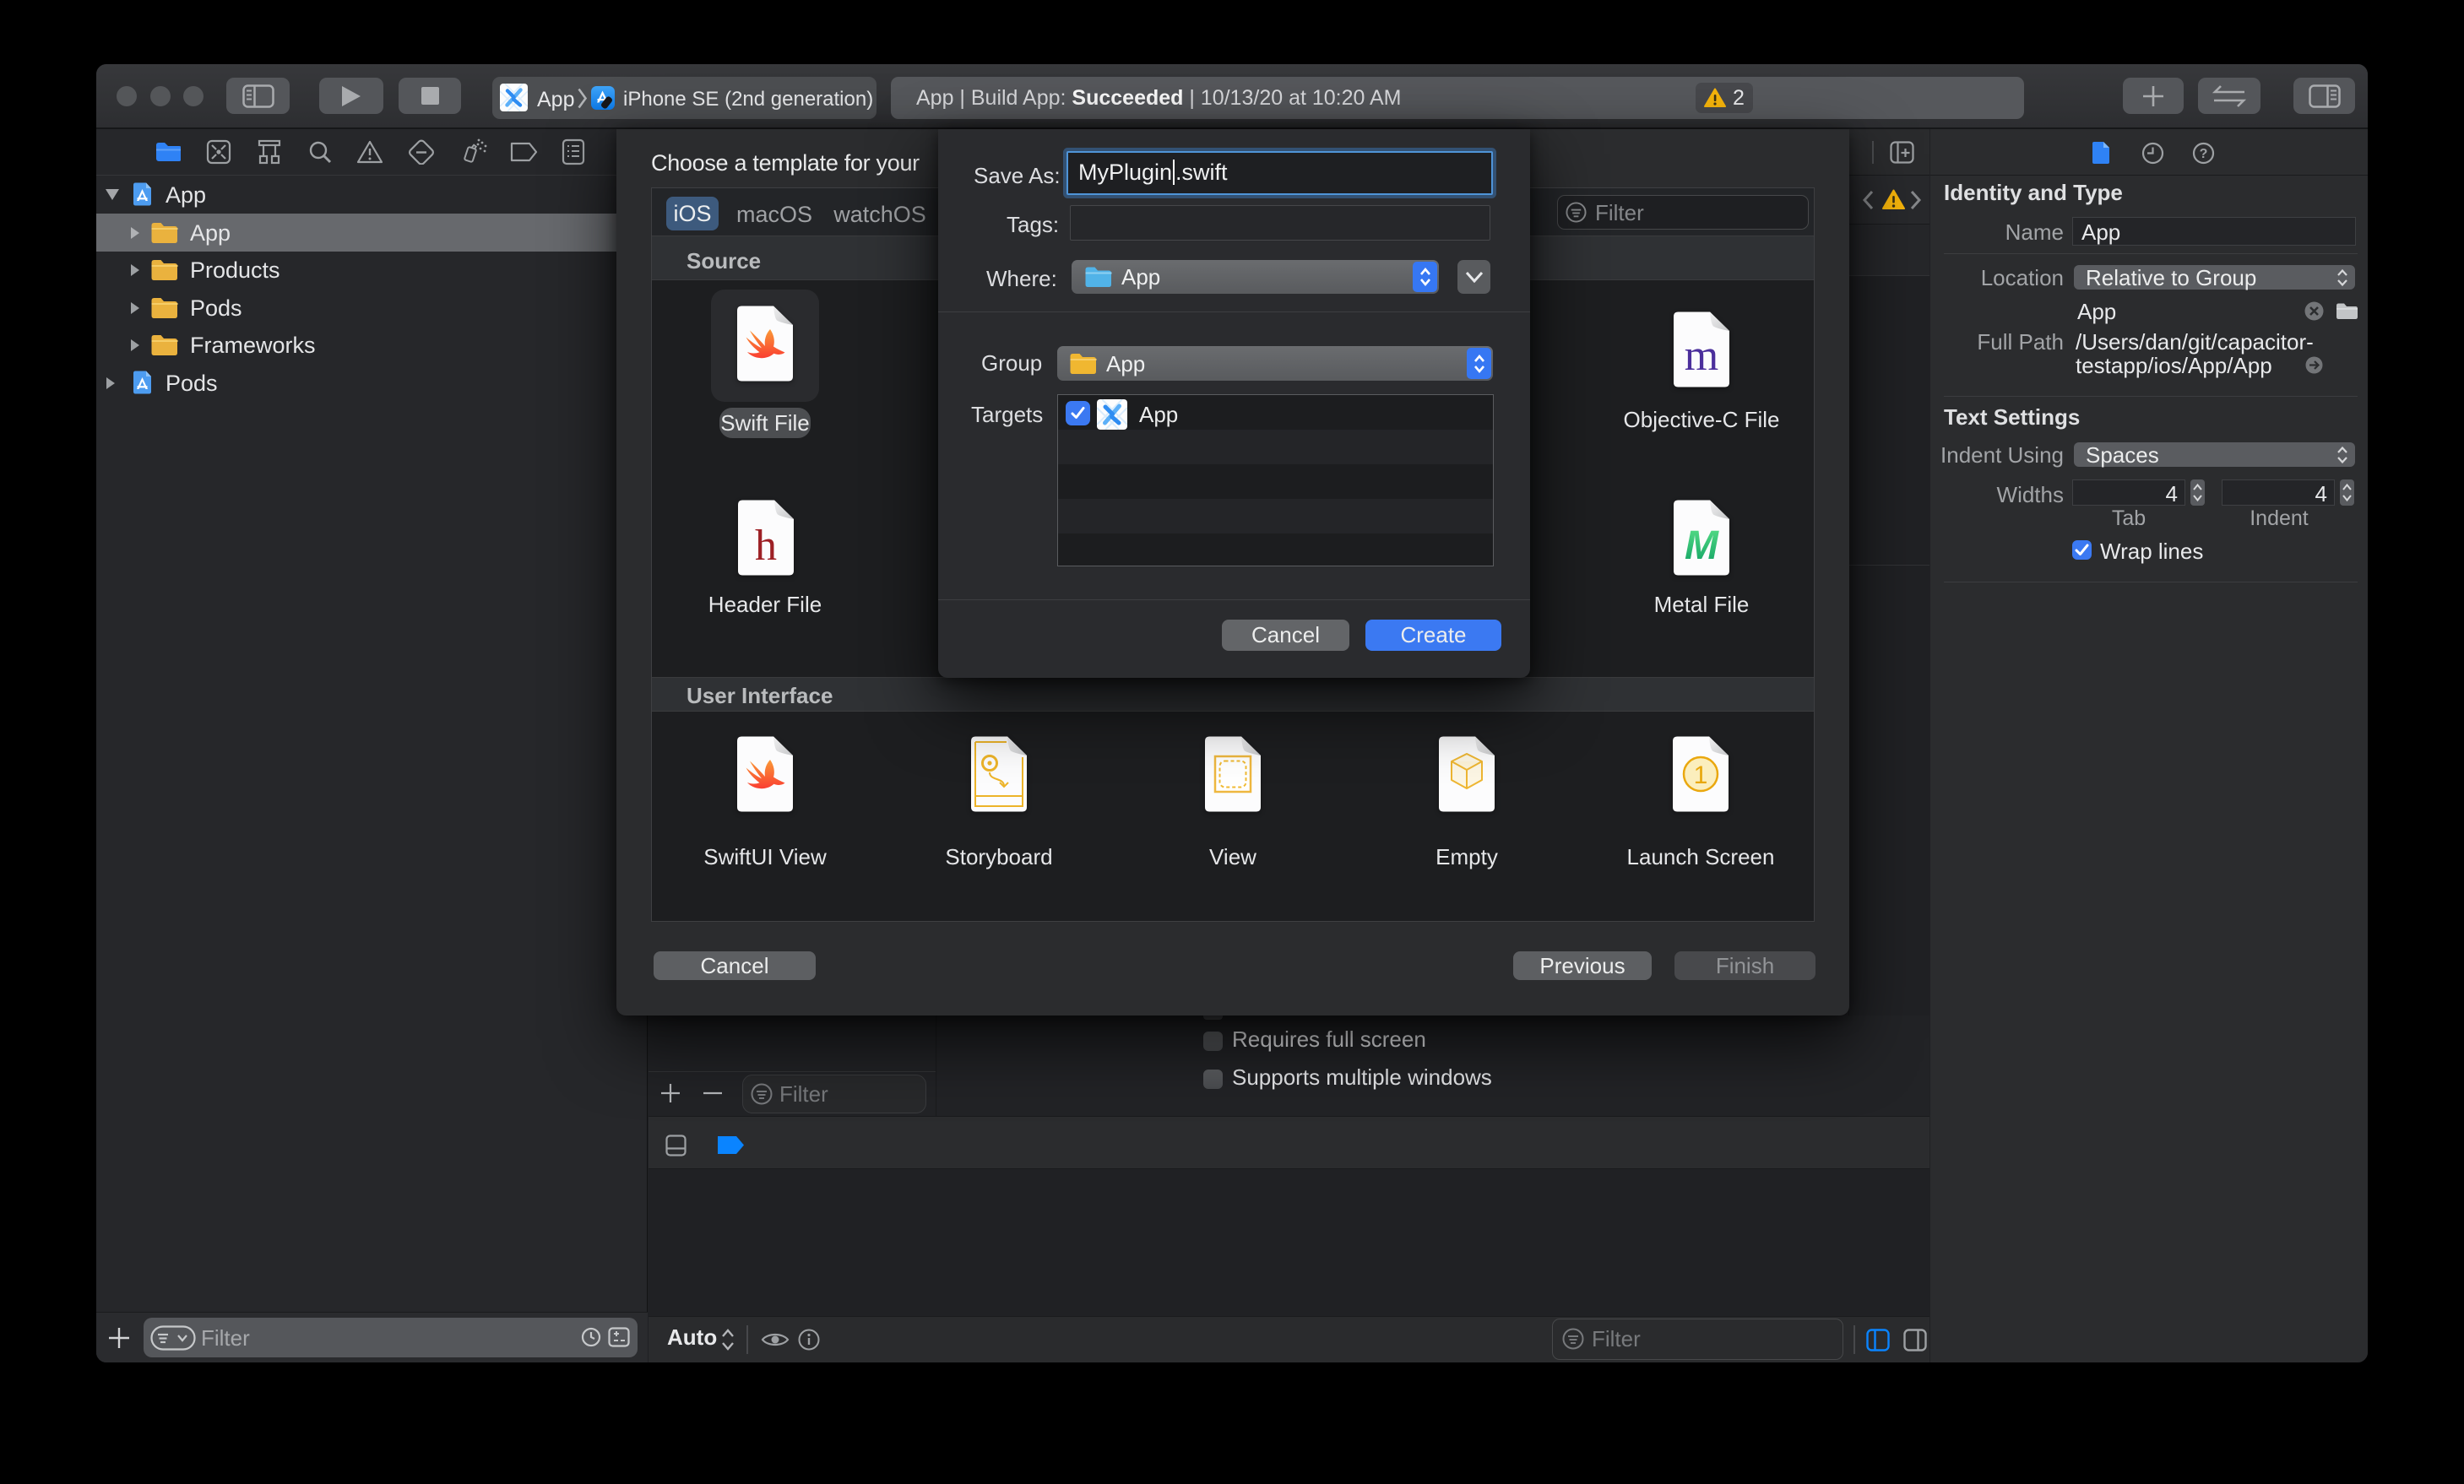 Image resolution: width=2464 pixels, height=1484 pixels. Describe the element at coordinates (1701, 775) in the screenshot. I see `svg-text: 1` at that location.